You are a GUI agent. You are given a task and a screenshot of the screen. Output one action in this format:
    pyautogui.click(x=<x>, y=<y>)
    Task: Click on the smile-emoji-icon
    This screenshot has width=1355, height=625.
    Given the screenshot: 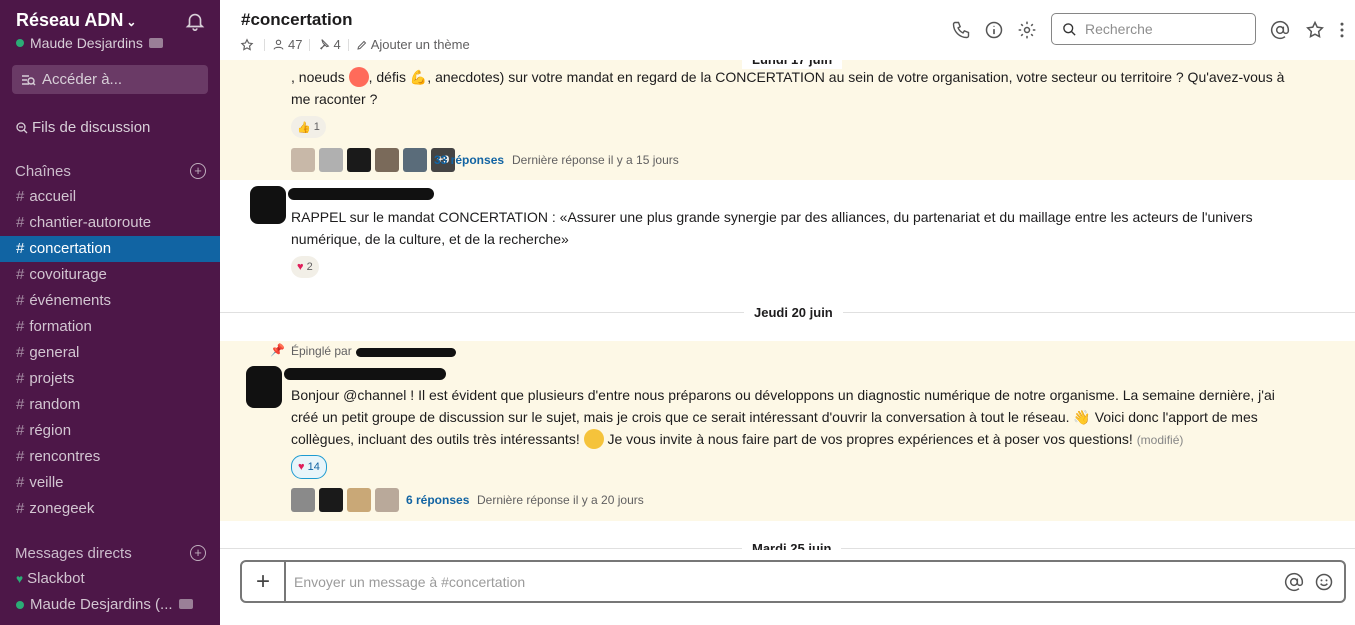 What is the action you would take?
    pyautogui.click(x=593, y=439)
    